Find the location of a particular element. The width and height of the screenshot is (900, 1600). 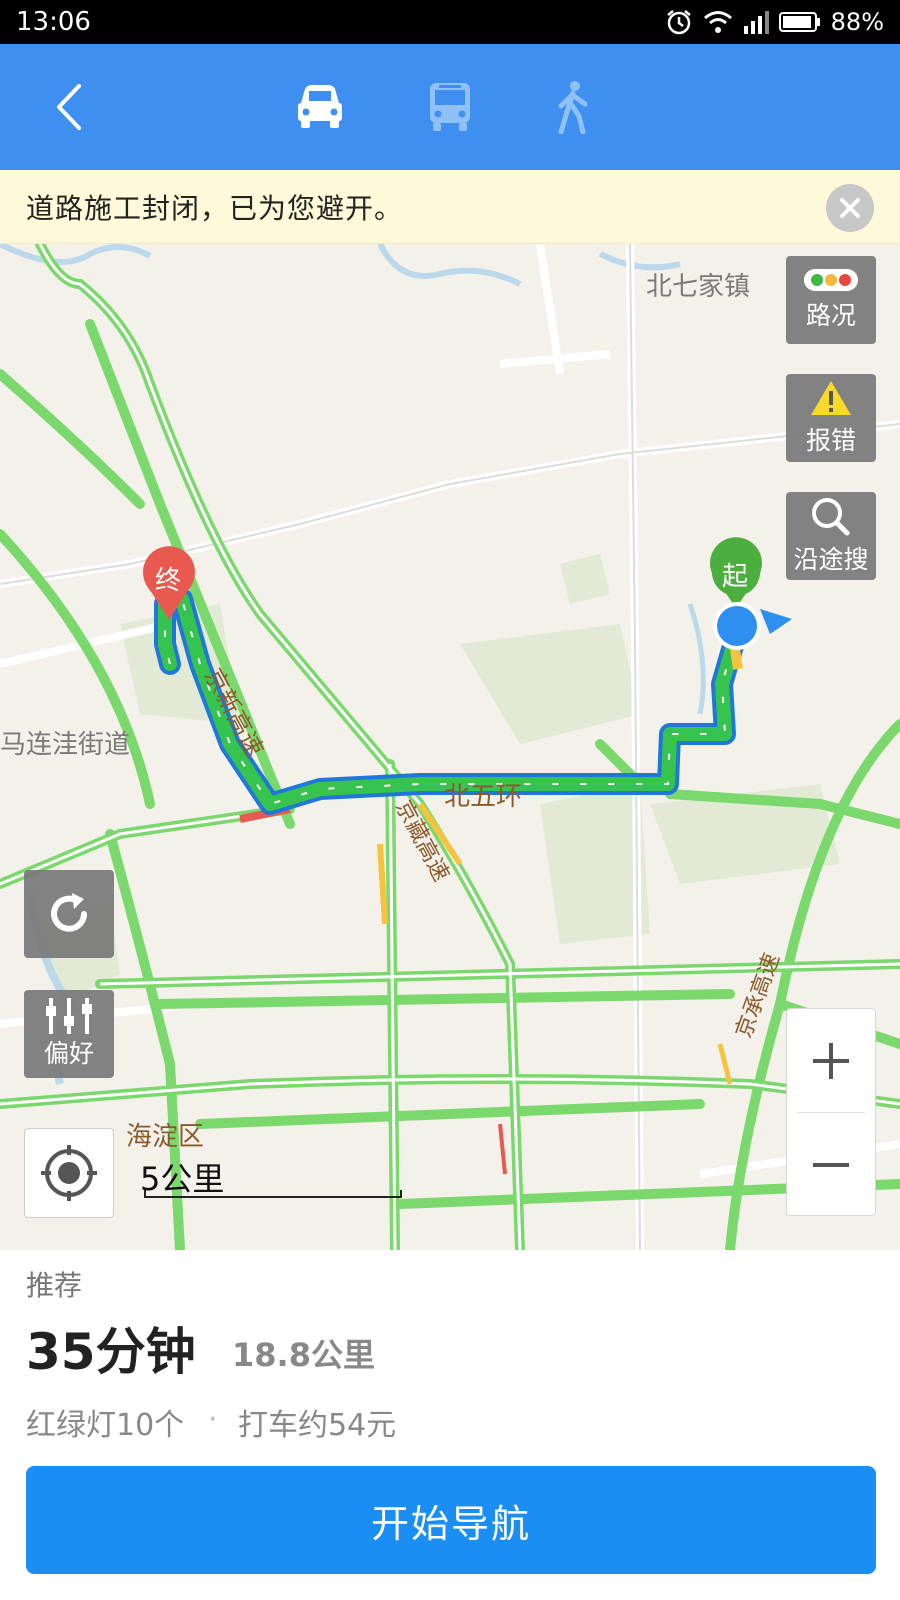

place-label-malianwa: 马连洼街道 is located at coordinates (65, 745).